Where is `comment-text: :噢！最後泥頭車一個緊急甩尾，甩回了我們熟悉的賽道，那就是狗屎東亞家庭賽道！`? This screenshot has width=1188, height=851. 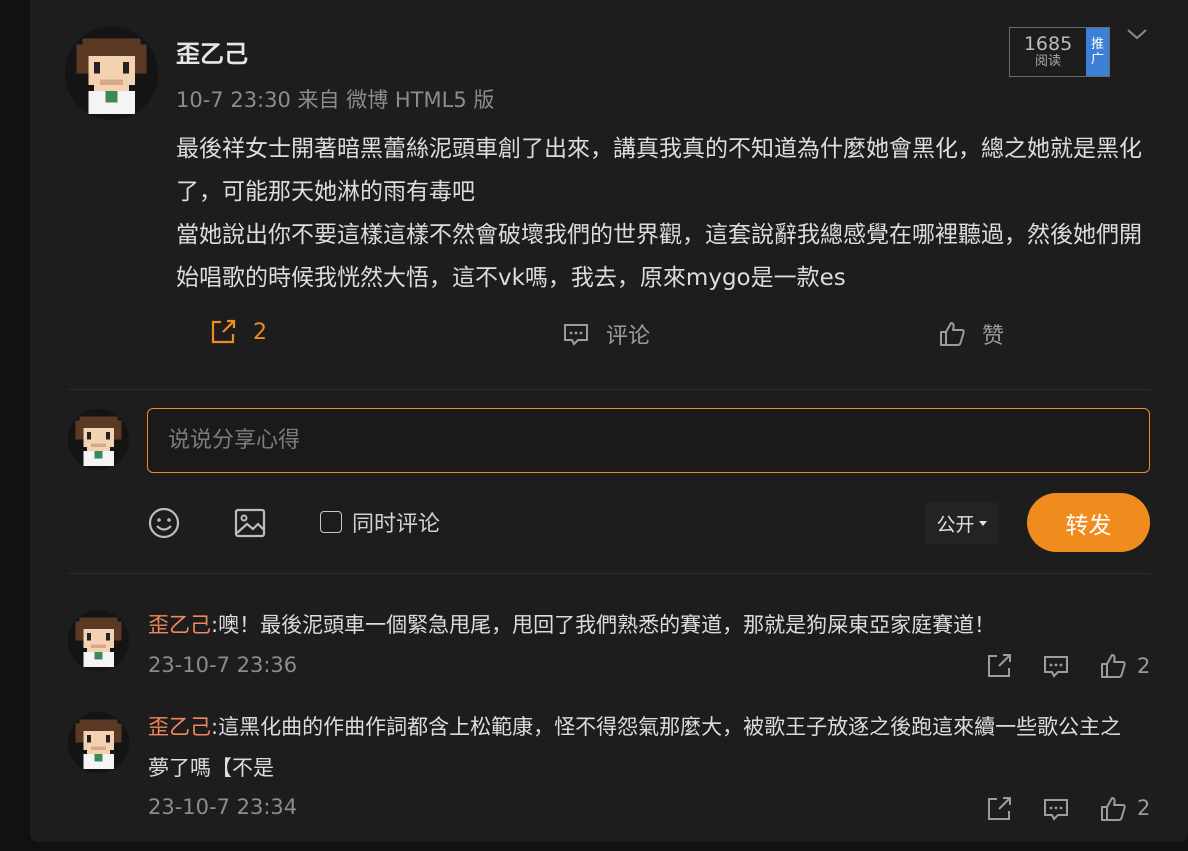 comment-text: :噢！最後泥頭車一個緊急甩尾，甩回了我們熟悉的賽道，那就是狗屎東亞家庭賽道！ is located at coordinates (603, 625).